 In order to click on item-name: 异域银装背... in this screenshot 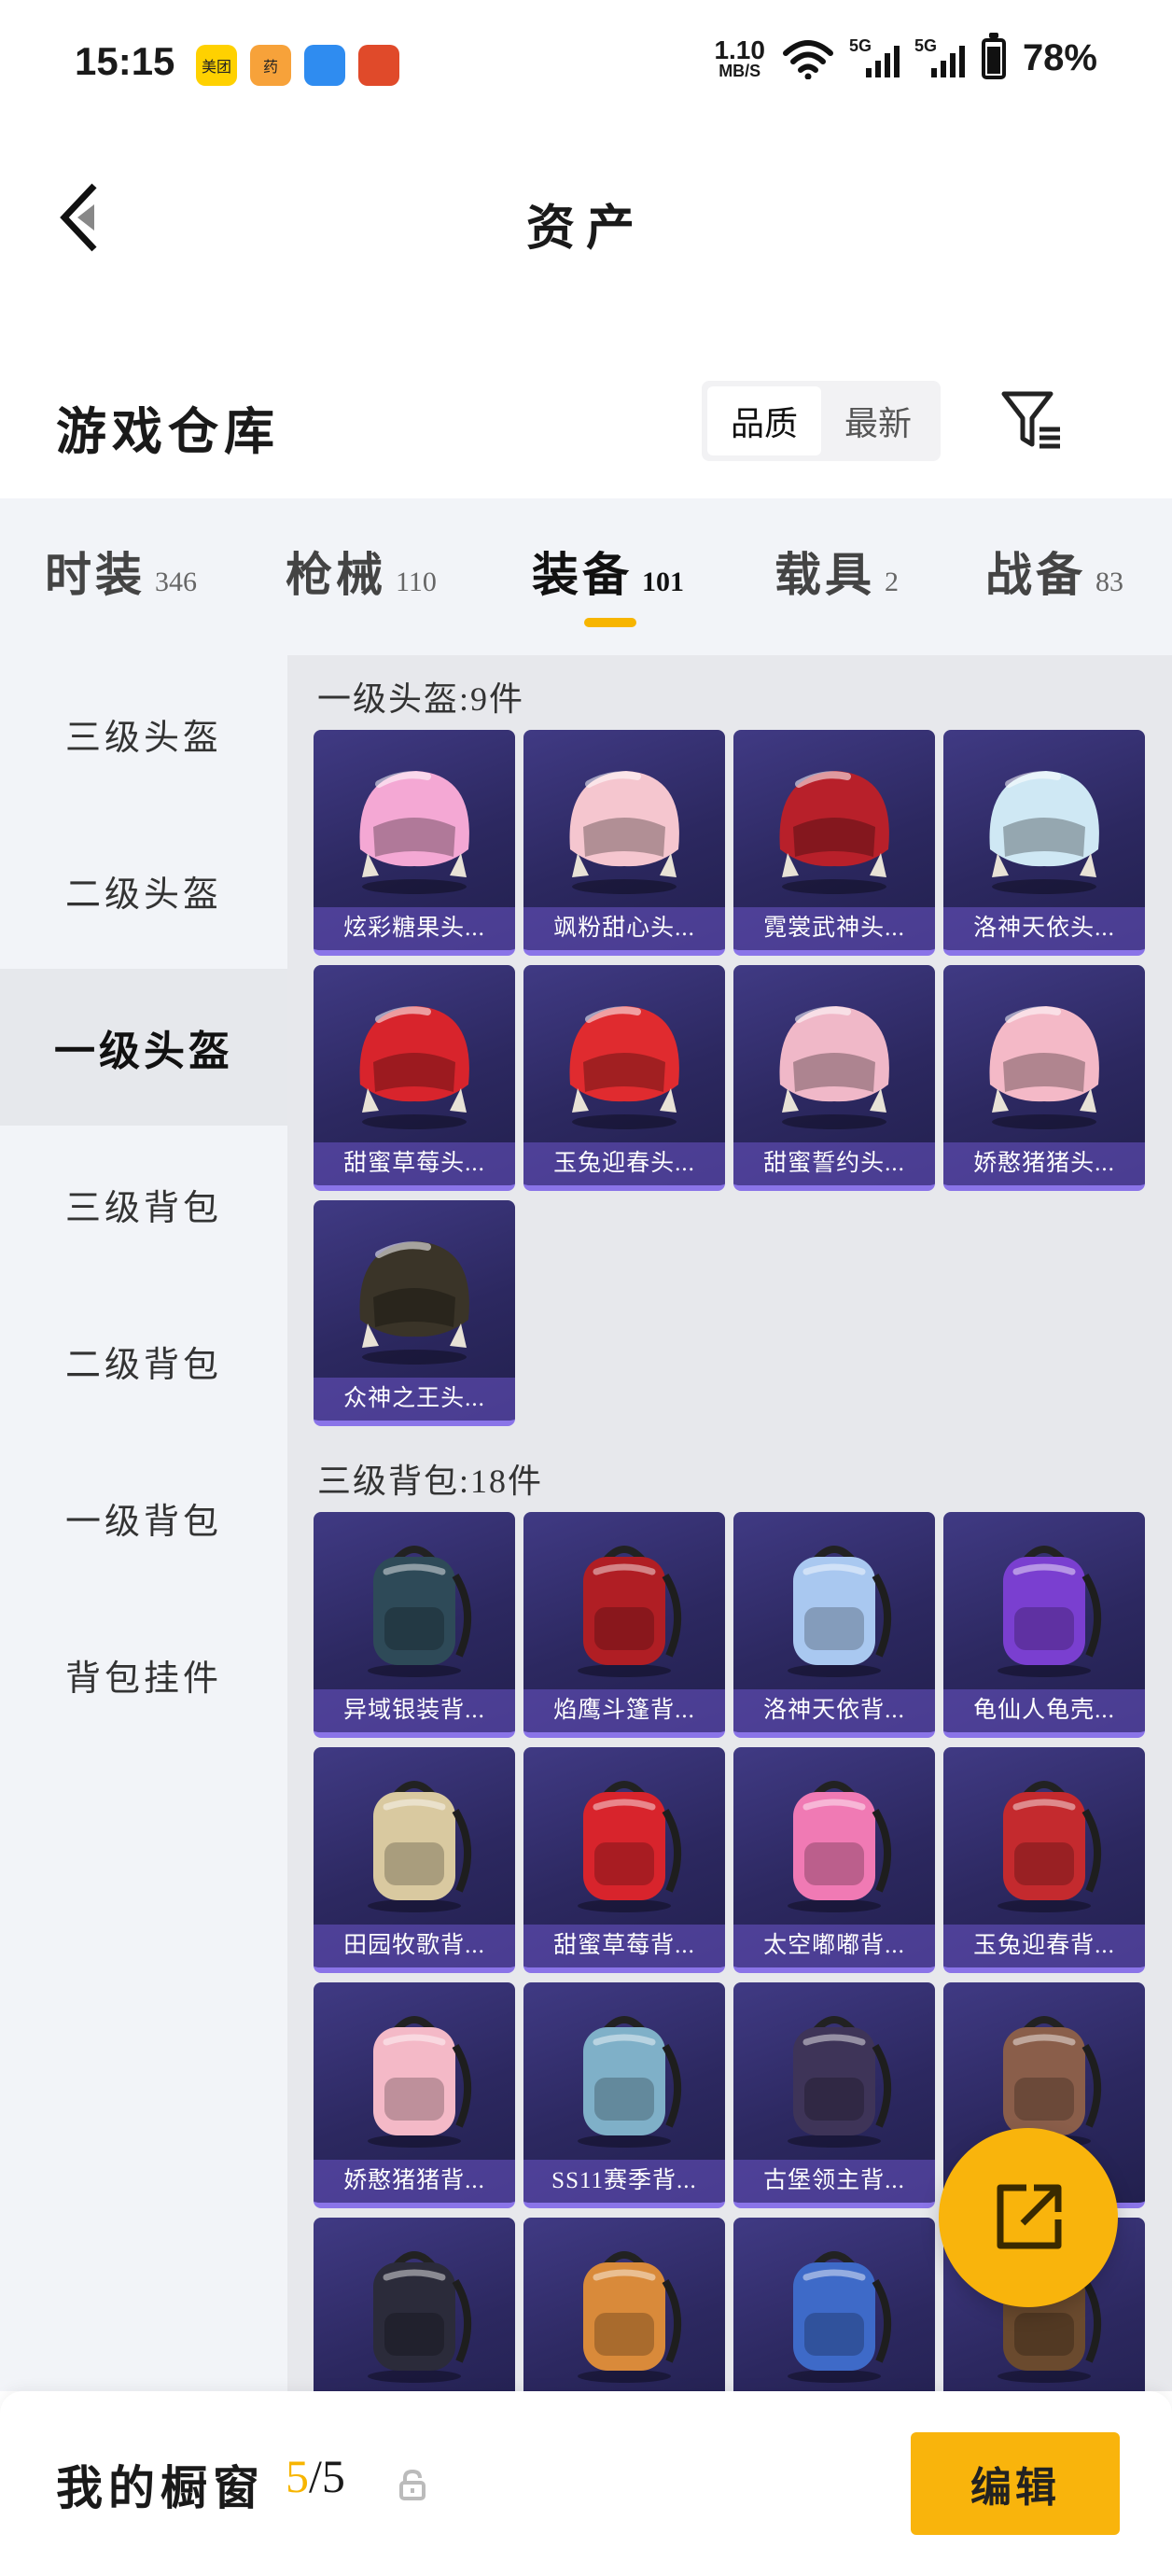, I will do `click(414, 1710)`.